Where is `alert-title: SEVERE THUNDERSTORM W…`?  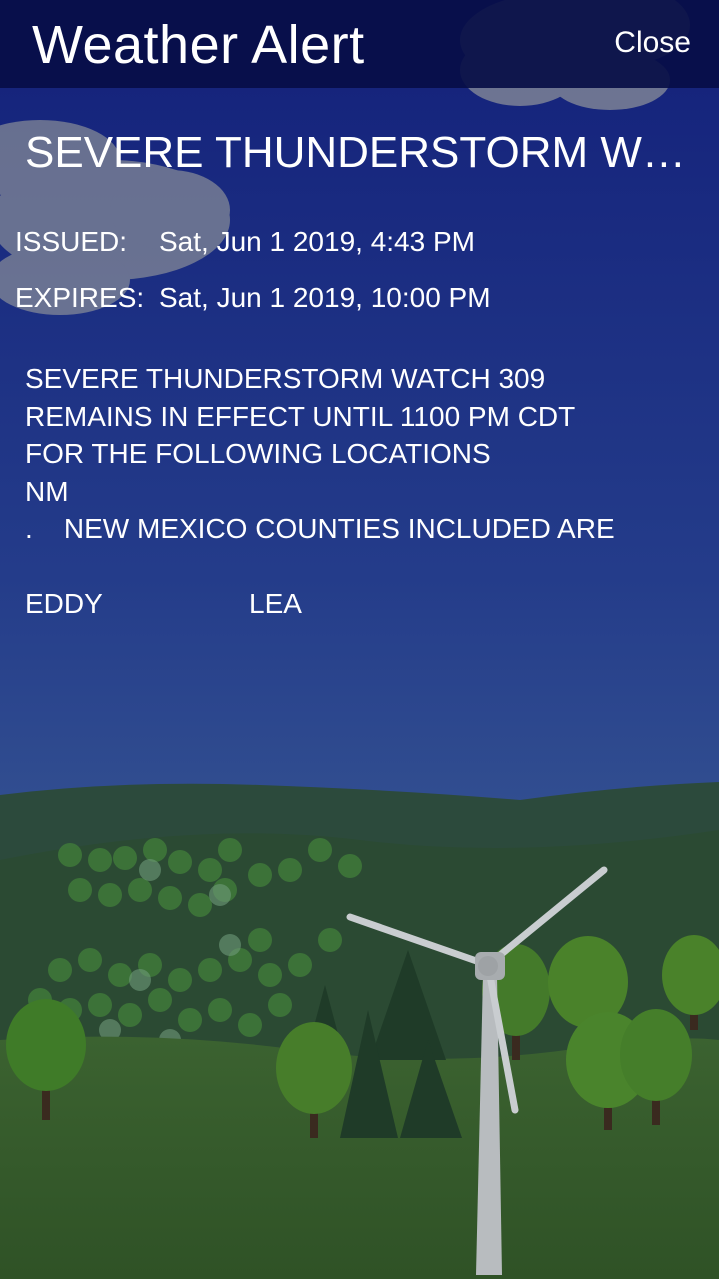 alert-title: SEVERE THUNDERSTORM W… is located at coordinates (355, 152).